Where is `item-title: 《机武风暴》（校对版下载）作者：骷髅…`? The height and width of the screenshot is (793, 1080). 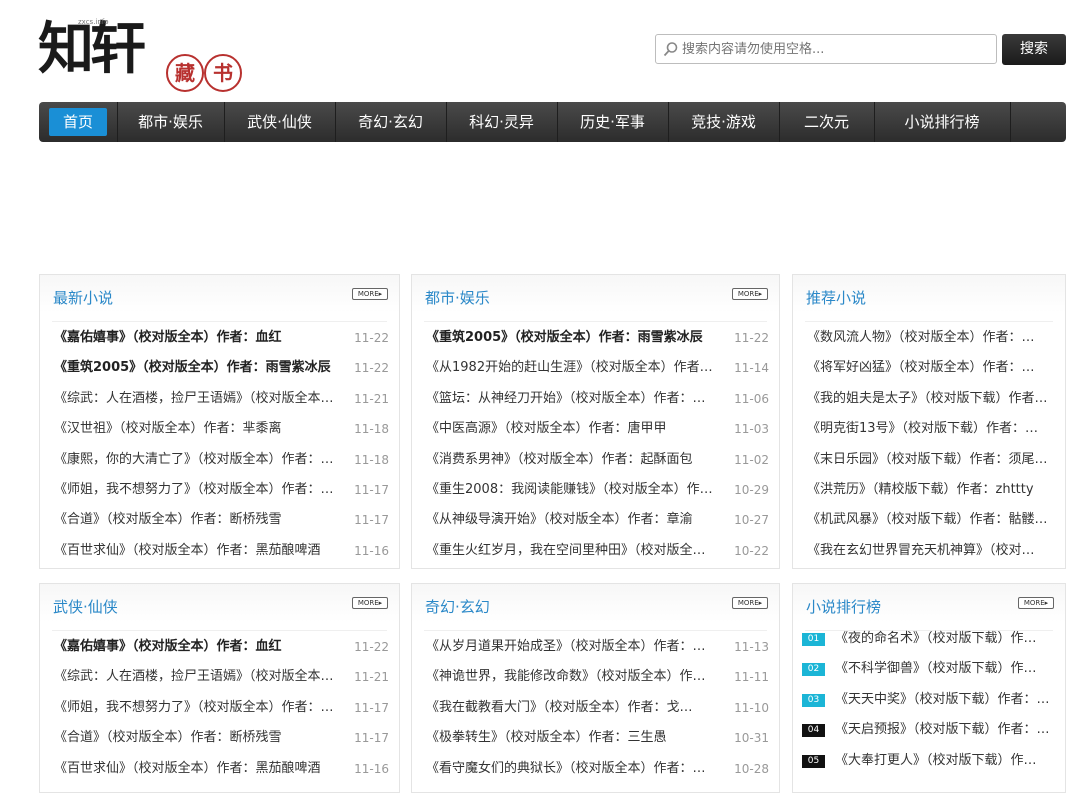
item-title: 《机武风暴》（校对版下载）作者：骷髅… is located at coordinates (932, 520).